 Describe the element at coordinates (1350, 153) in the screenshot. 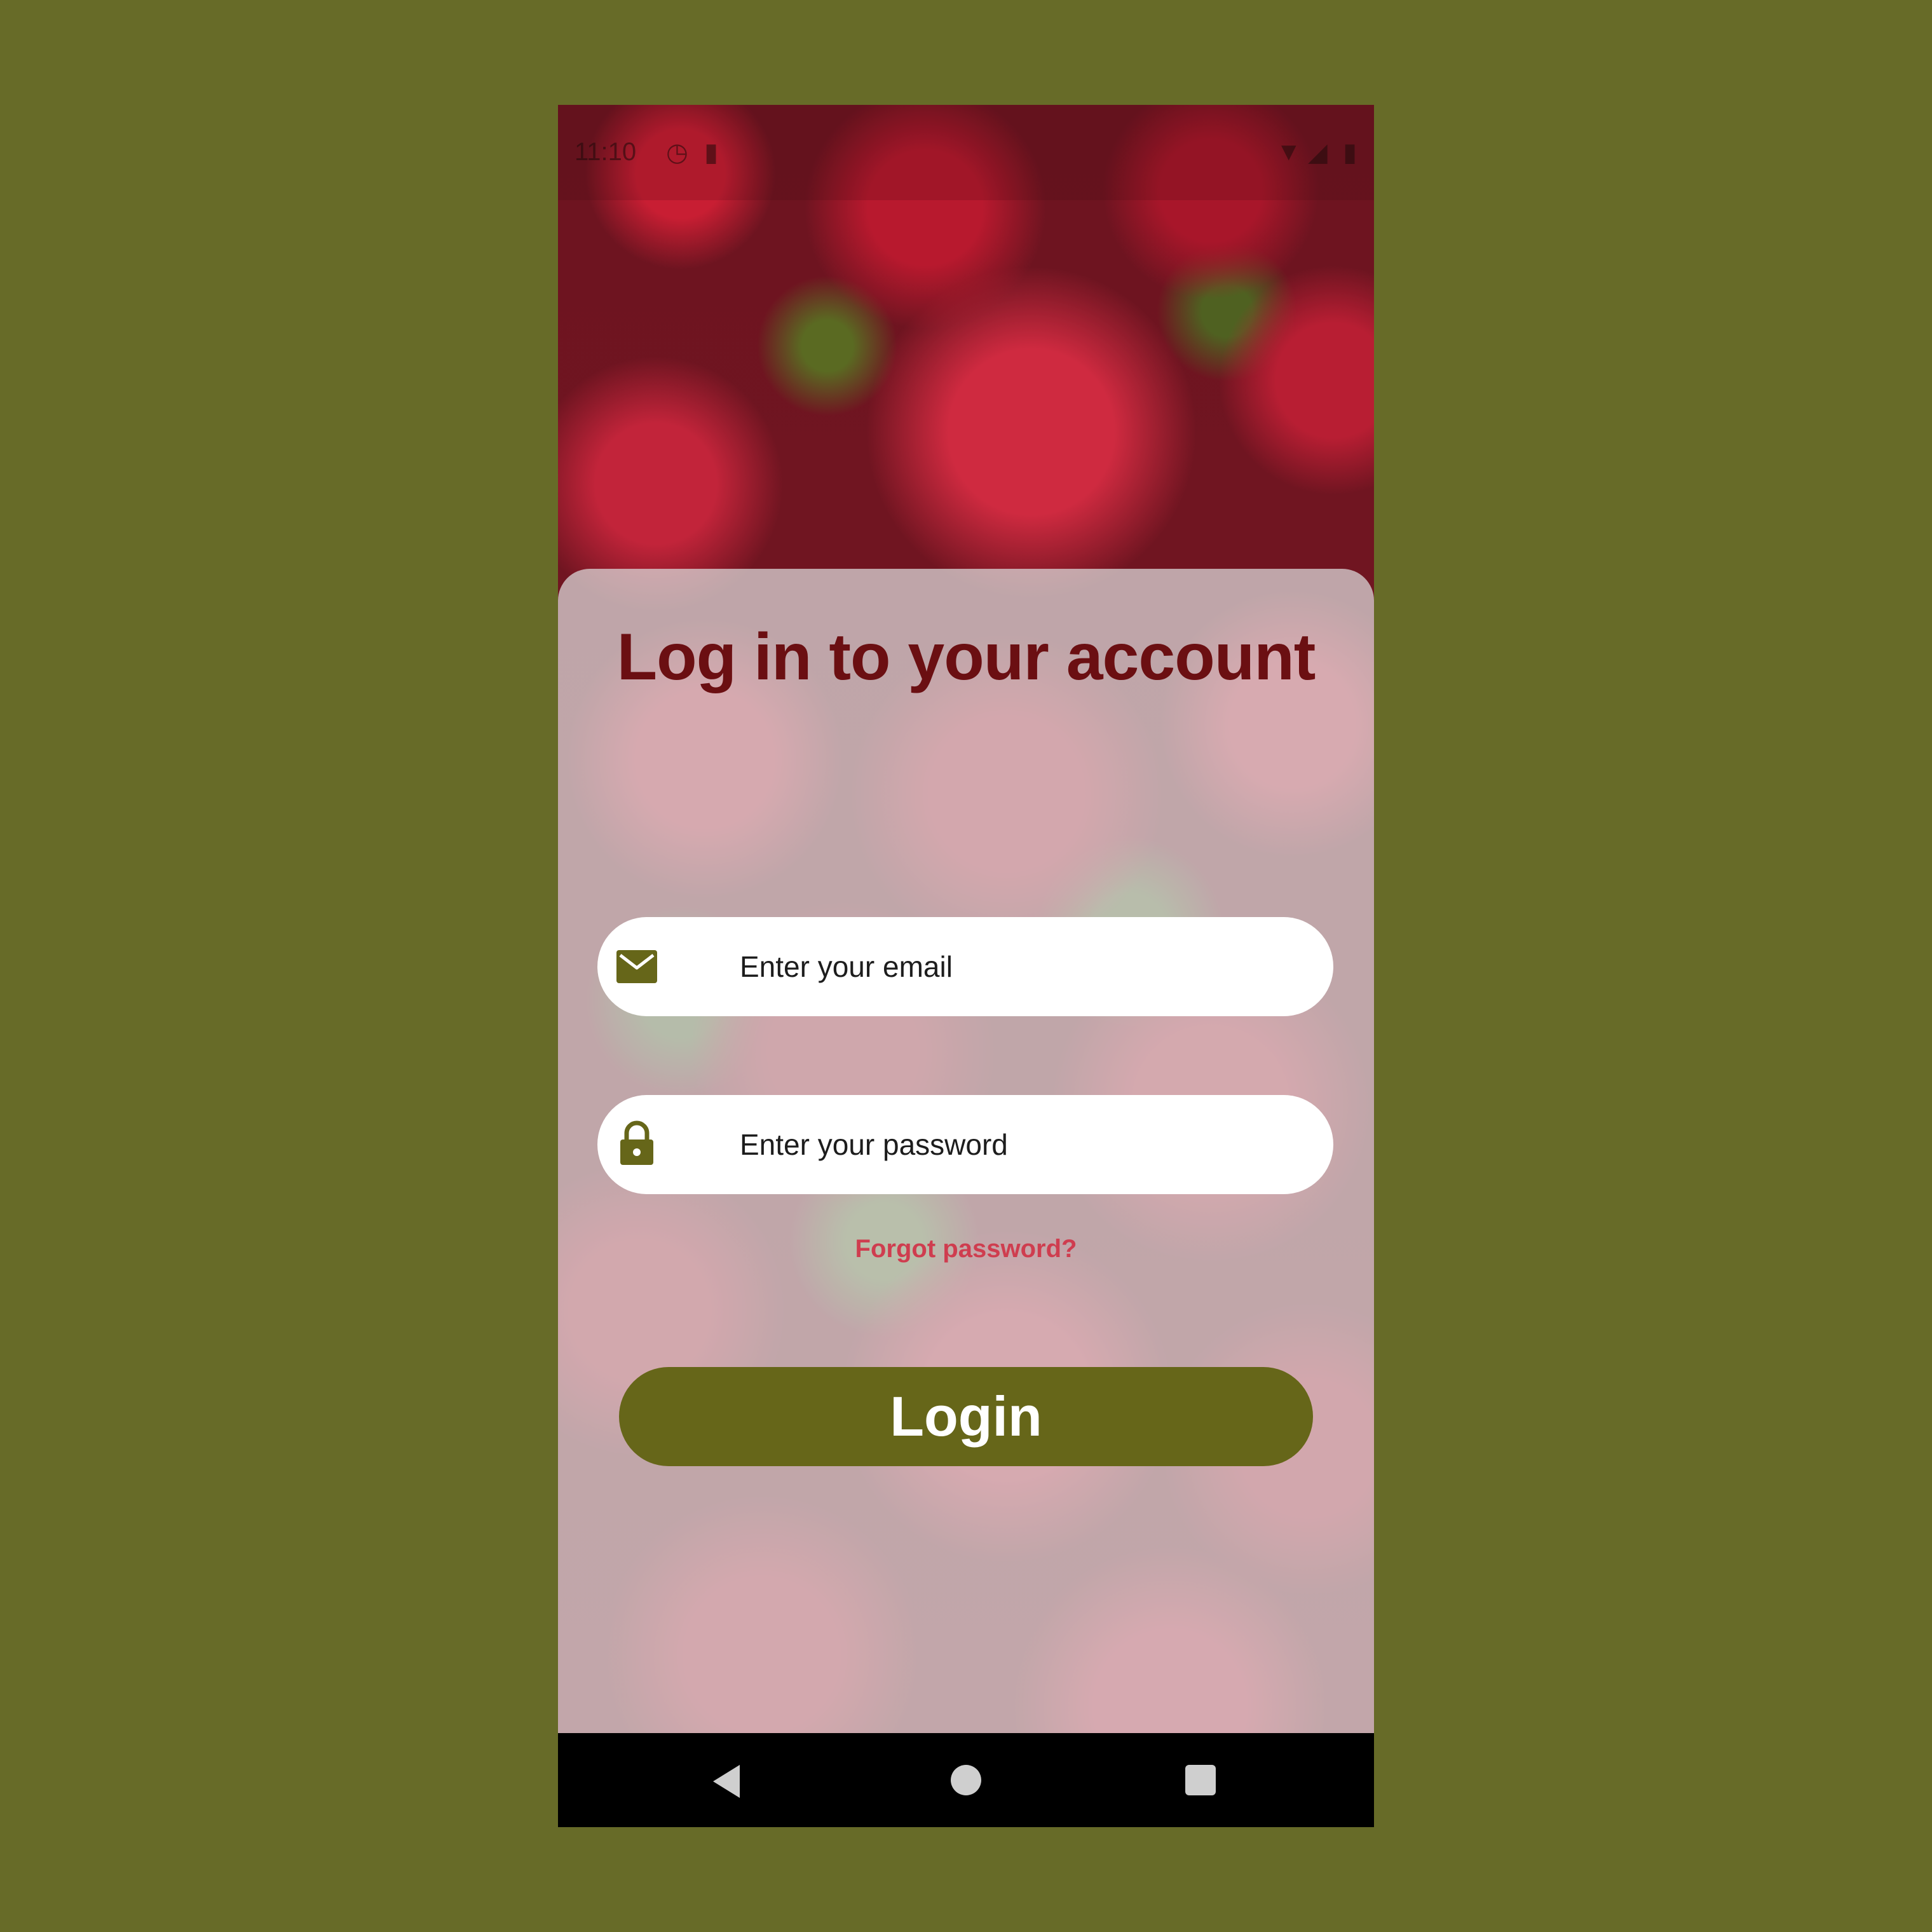

I see `battery-icon: ▮` at that location.